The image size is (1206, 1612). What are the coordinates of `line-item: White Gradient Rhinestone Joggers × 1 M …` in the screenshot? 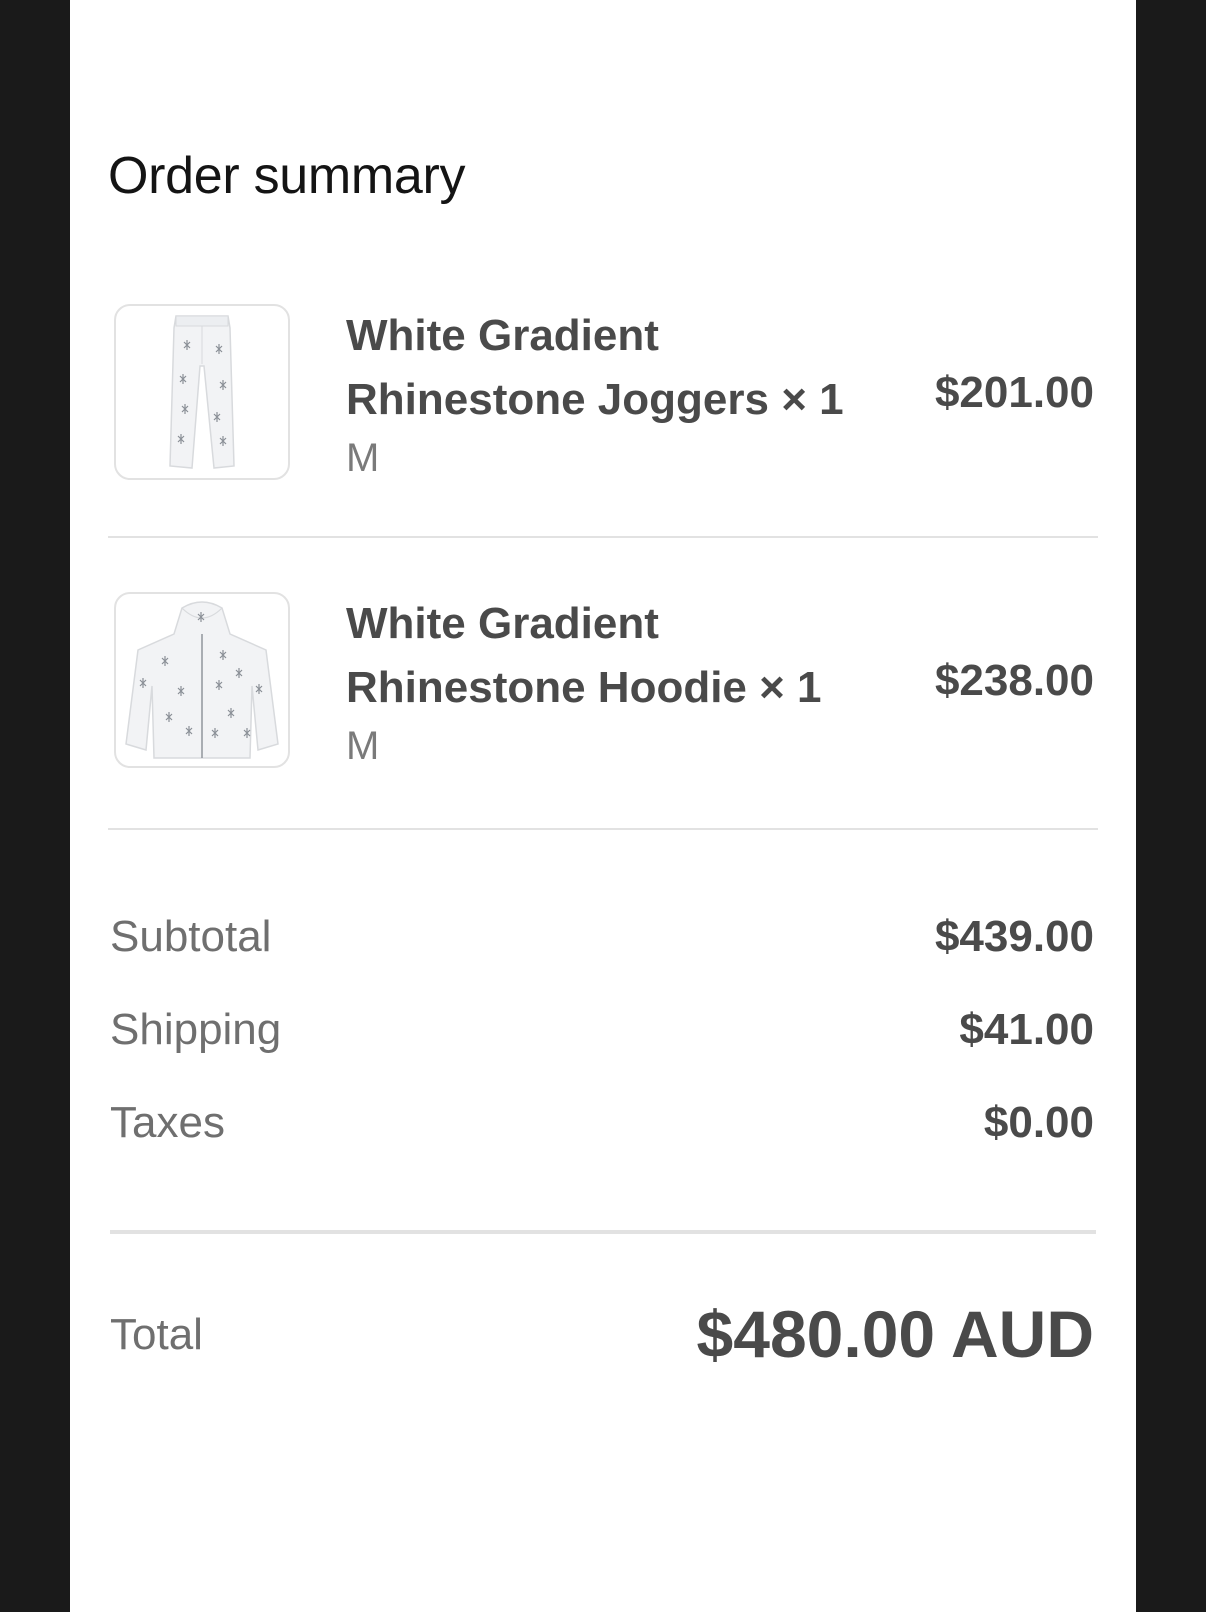 It's located at (603, 399).